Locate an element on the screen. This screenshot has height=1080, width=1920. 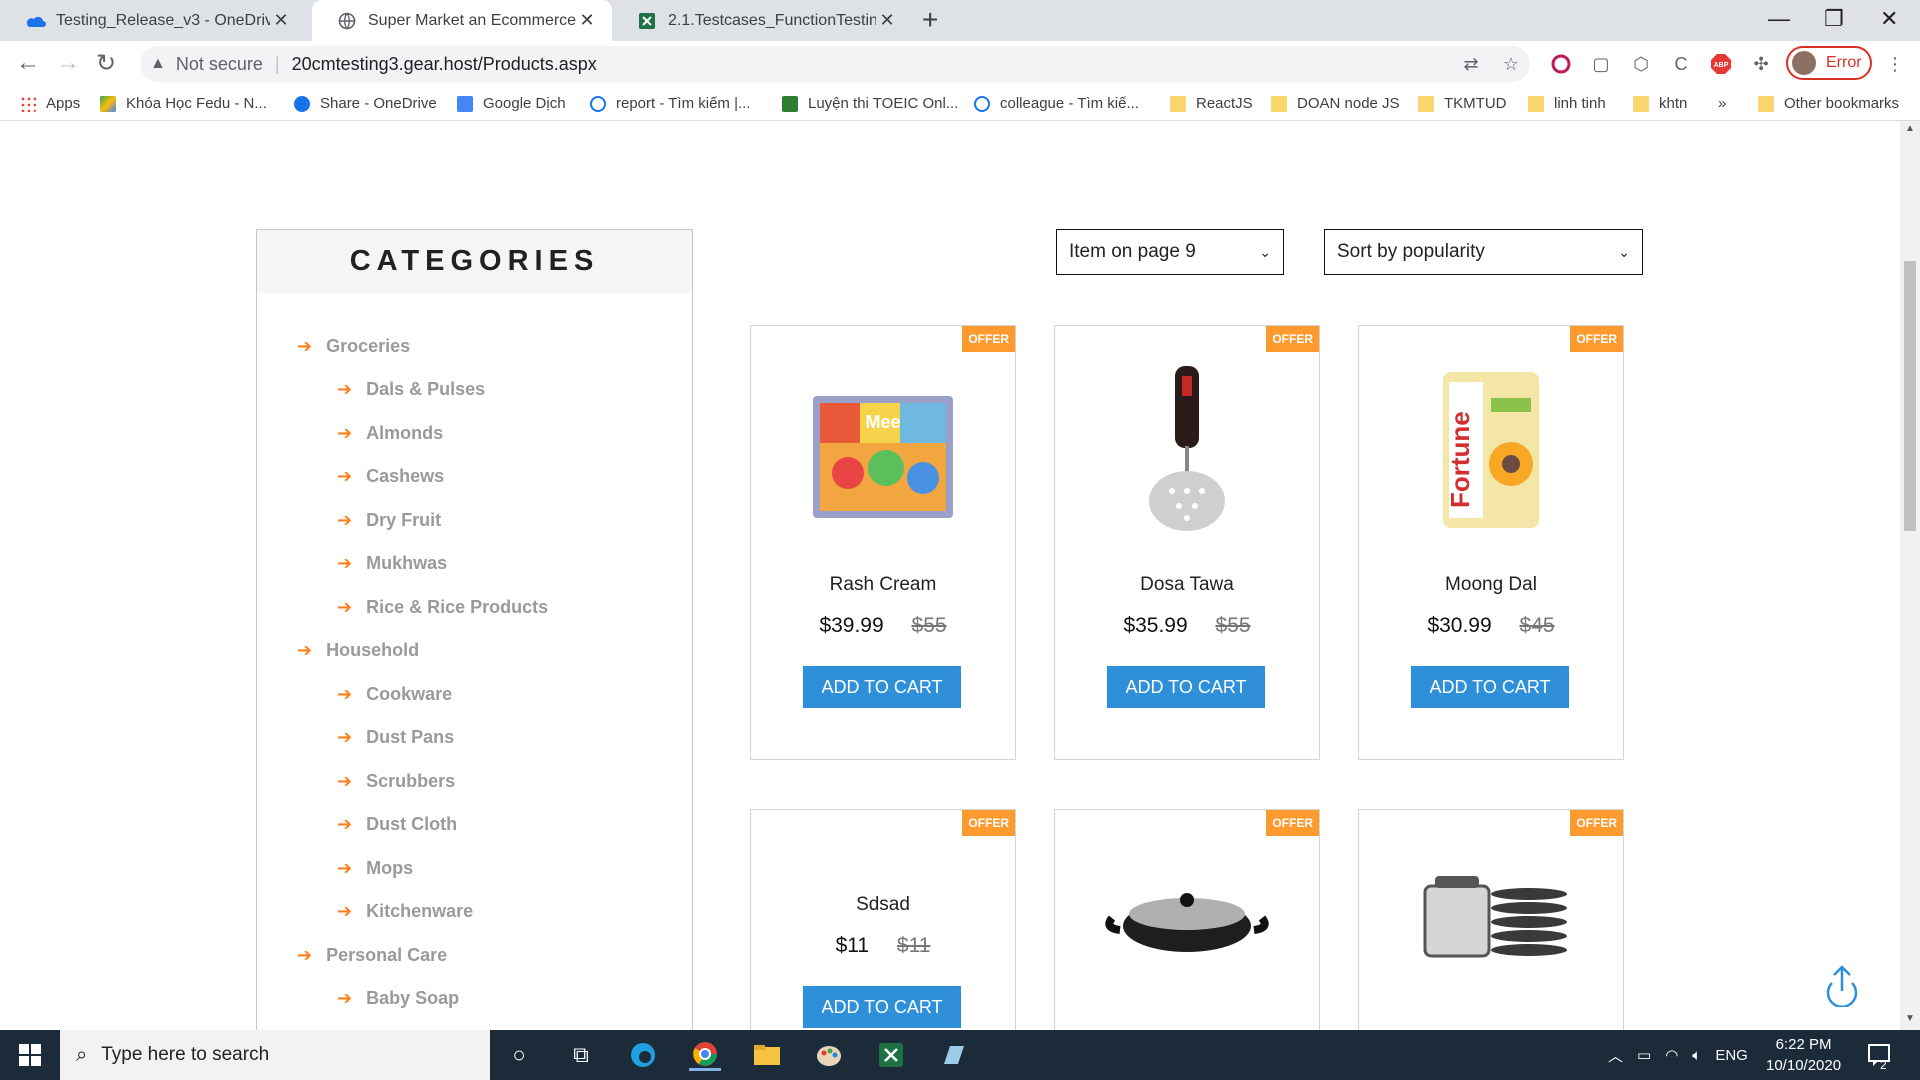
bookmark-onedrive: Share - OneDrive is located at coordinates (365, 103).